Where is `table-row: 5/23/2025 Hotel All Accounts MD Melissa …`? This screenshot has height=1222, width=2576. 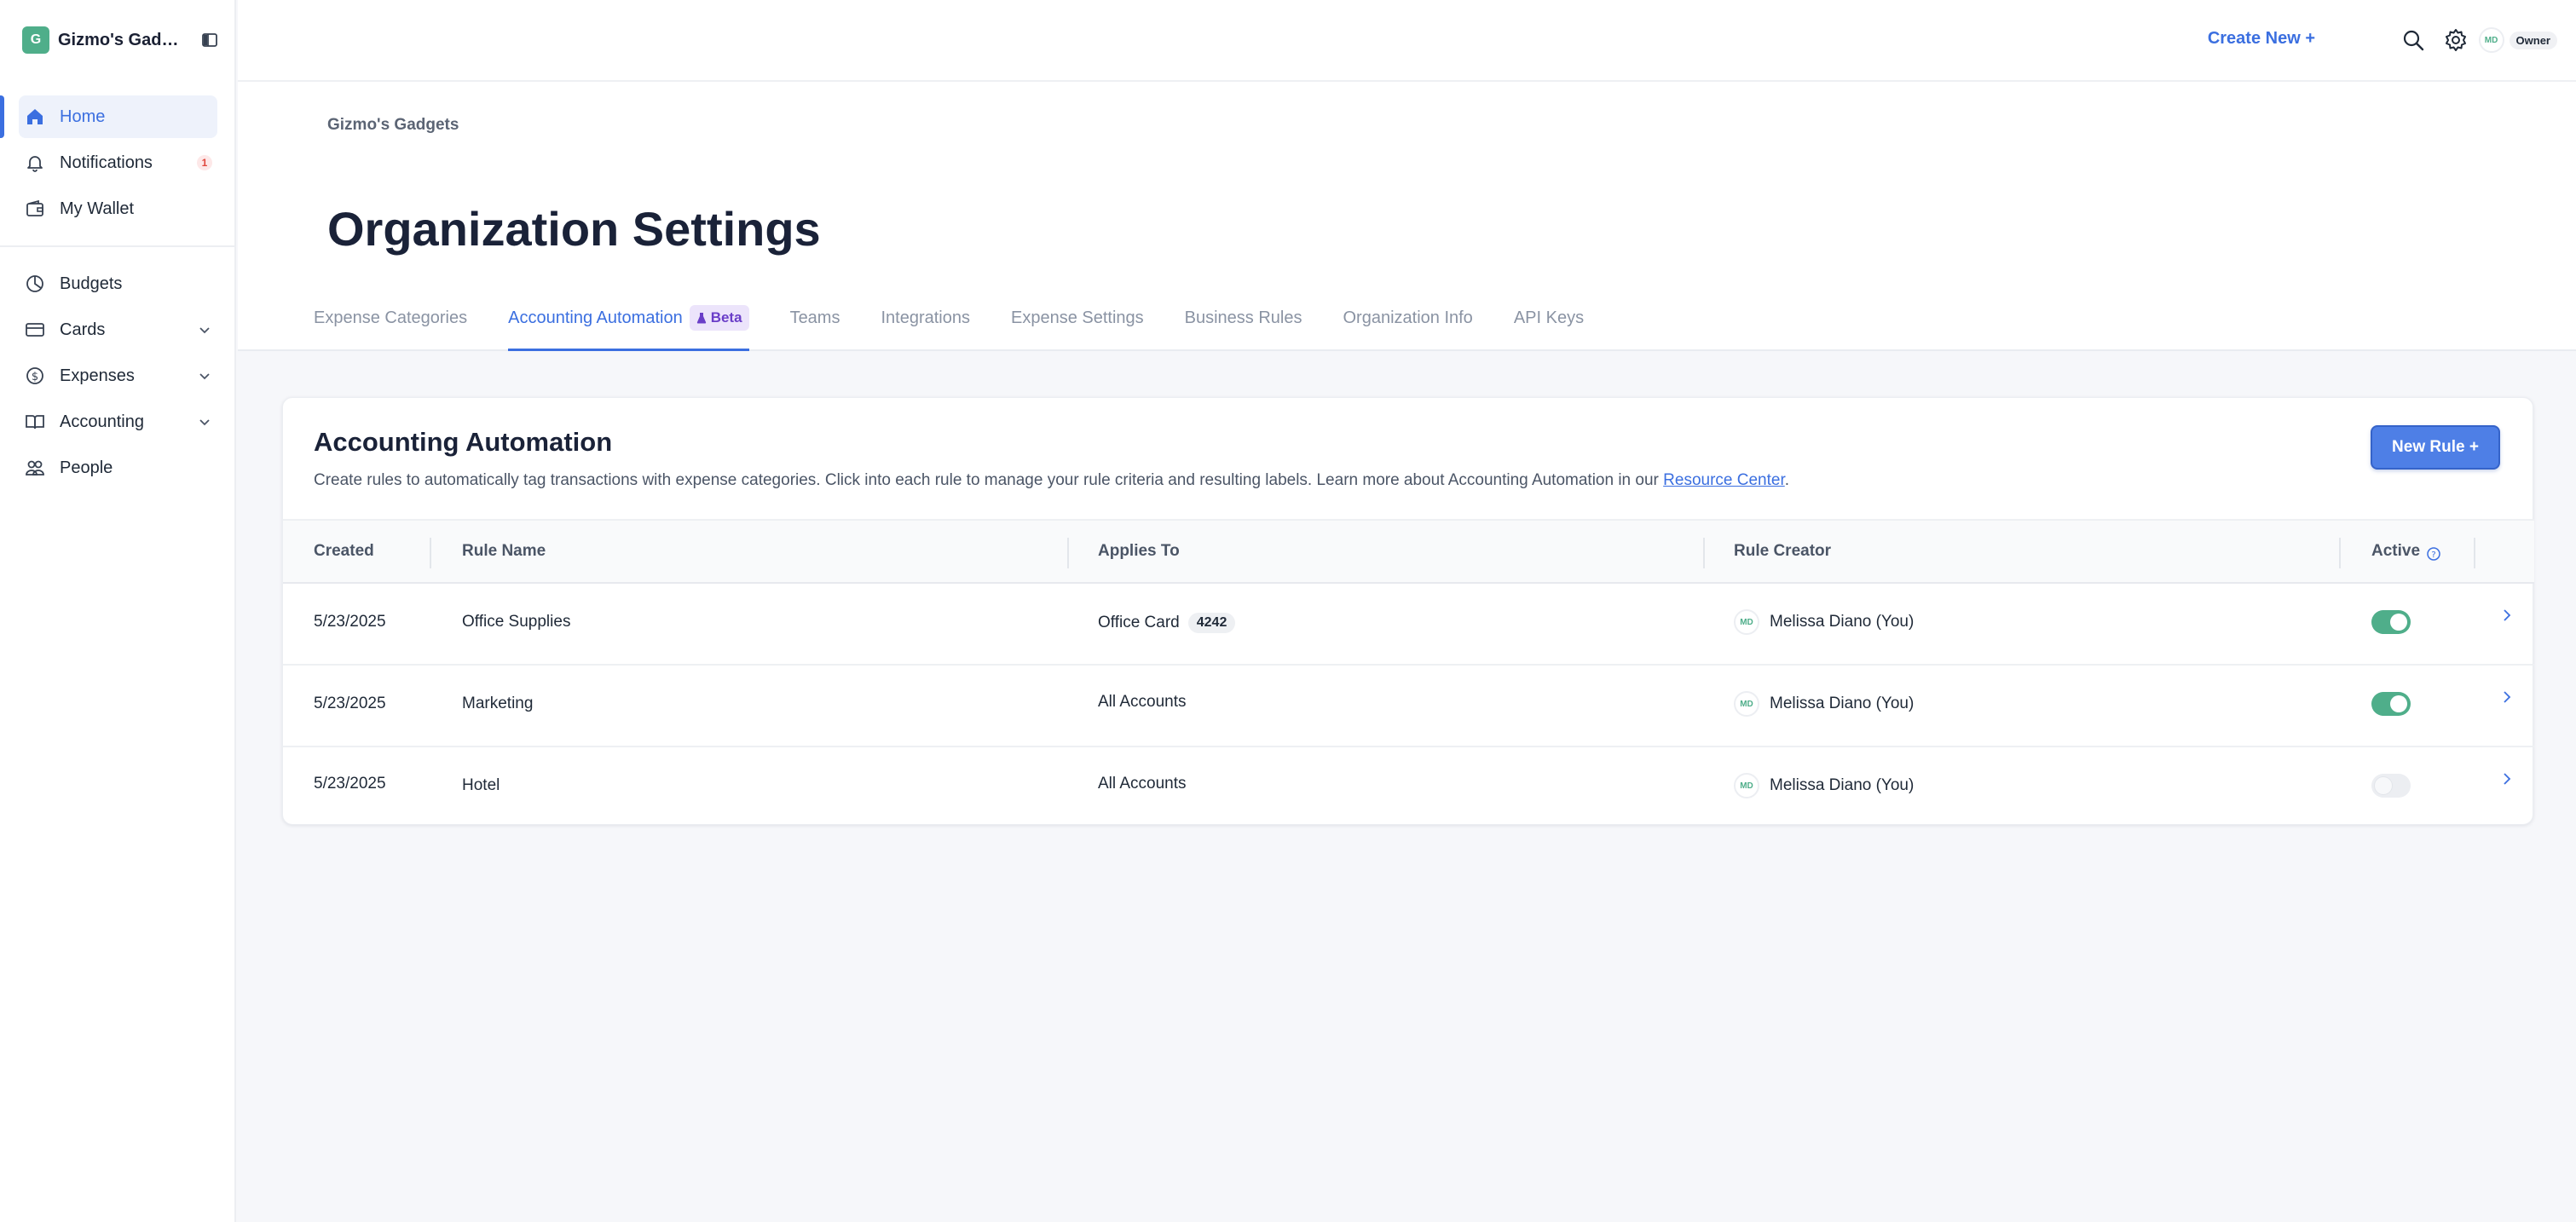 table-row: 5/23/2025 Hotel All Accounts MD Melissa … is located at coordinates (1408, 788).